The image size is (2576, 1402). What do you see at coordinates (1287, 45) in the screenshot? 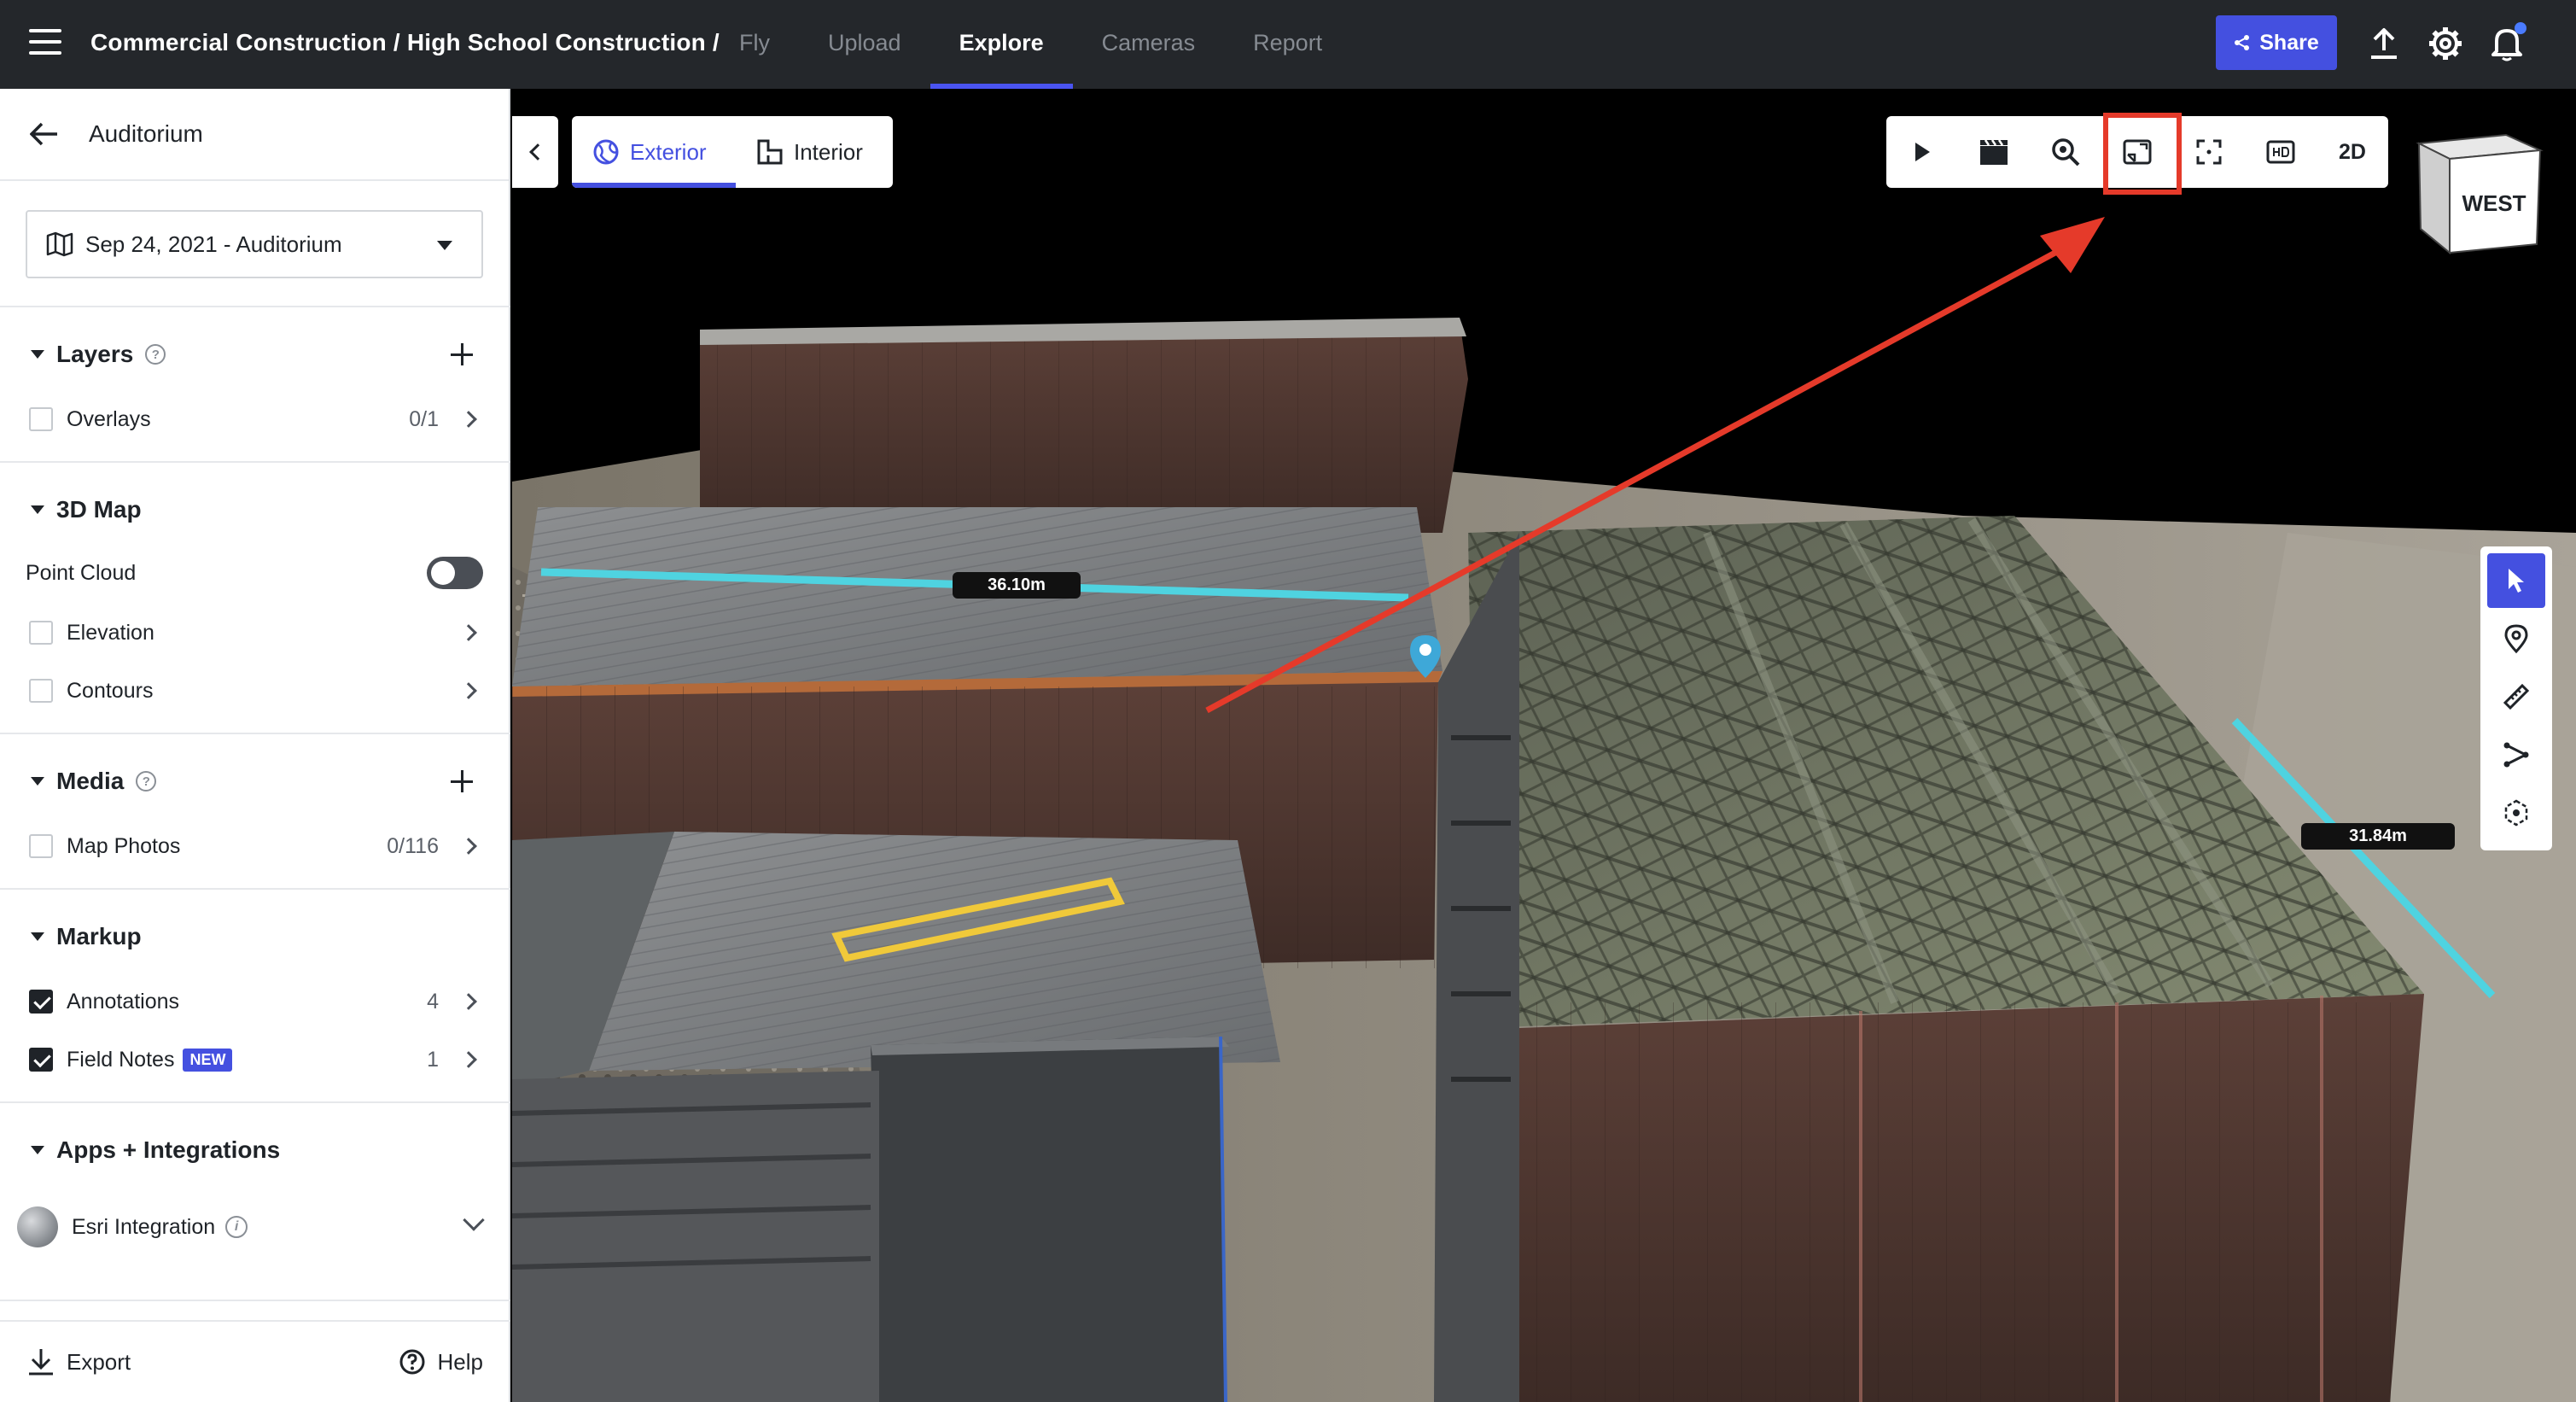
I see `tab-report: Report` at bounding box center [1287, 45].